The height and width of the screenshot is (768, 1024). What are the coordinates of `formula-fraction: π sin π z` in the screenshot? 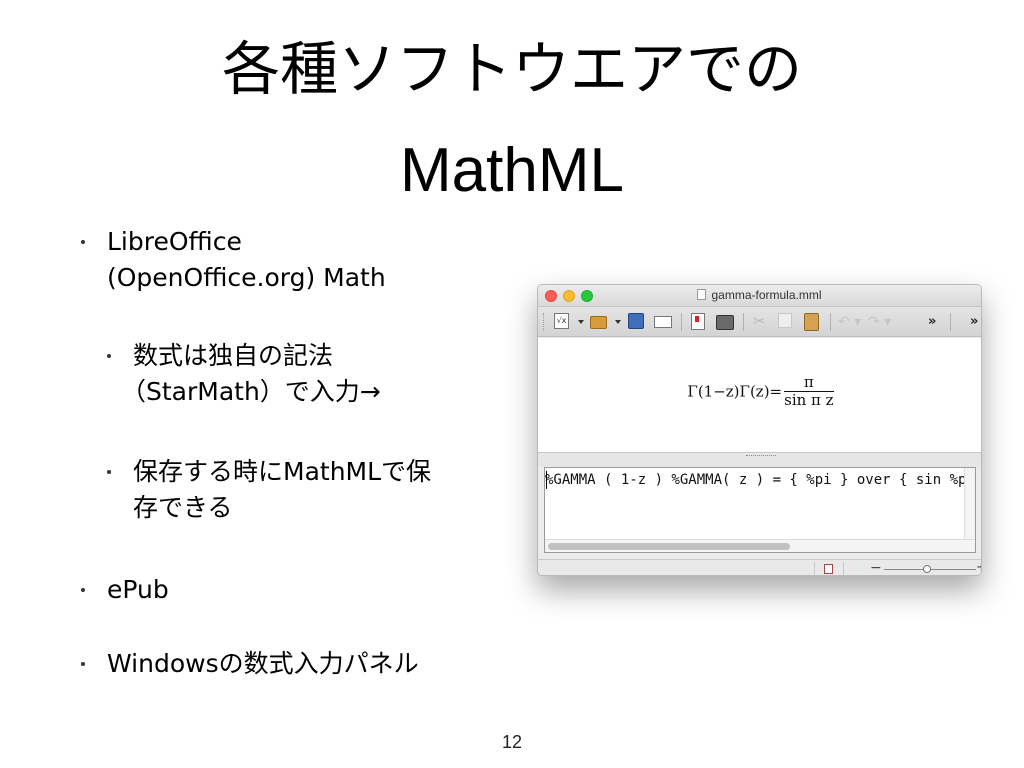 It's located at (809, 391).